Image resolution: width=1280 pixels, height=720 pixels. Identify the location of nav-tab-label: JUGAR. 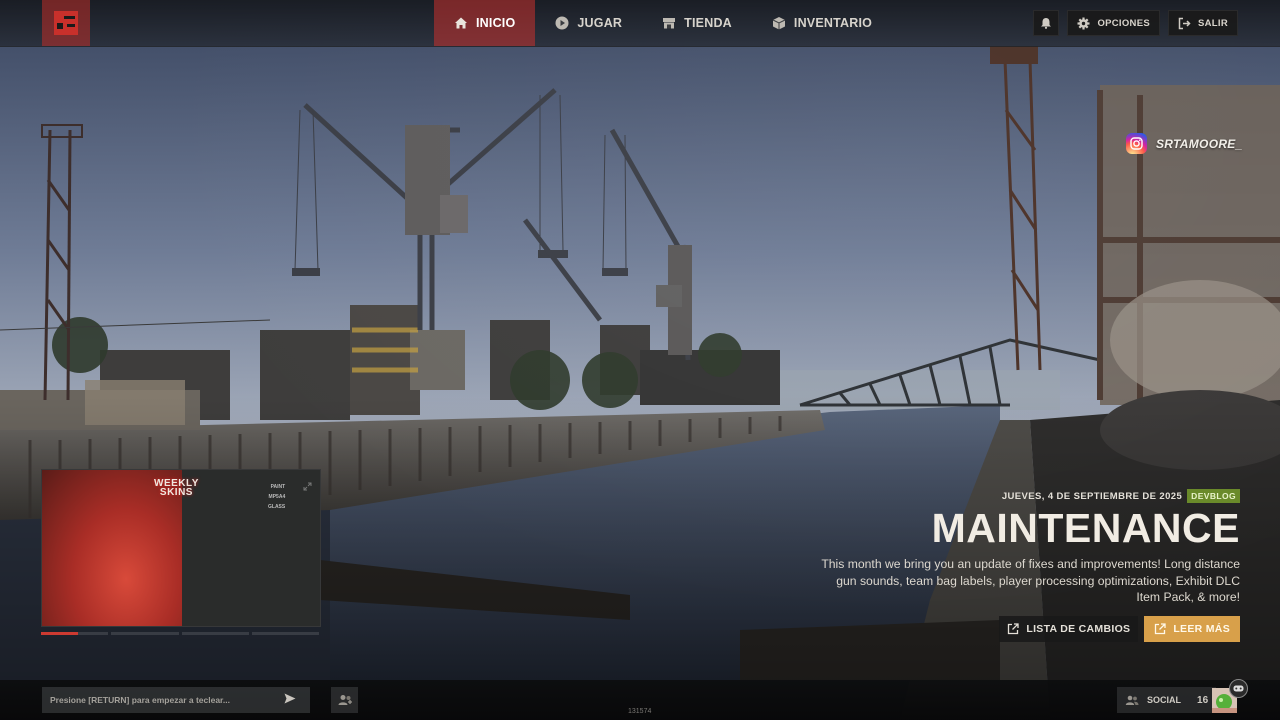
(600, 23).